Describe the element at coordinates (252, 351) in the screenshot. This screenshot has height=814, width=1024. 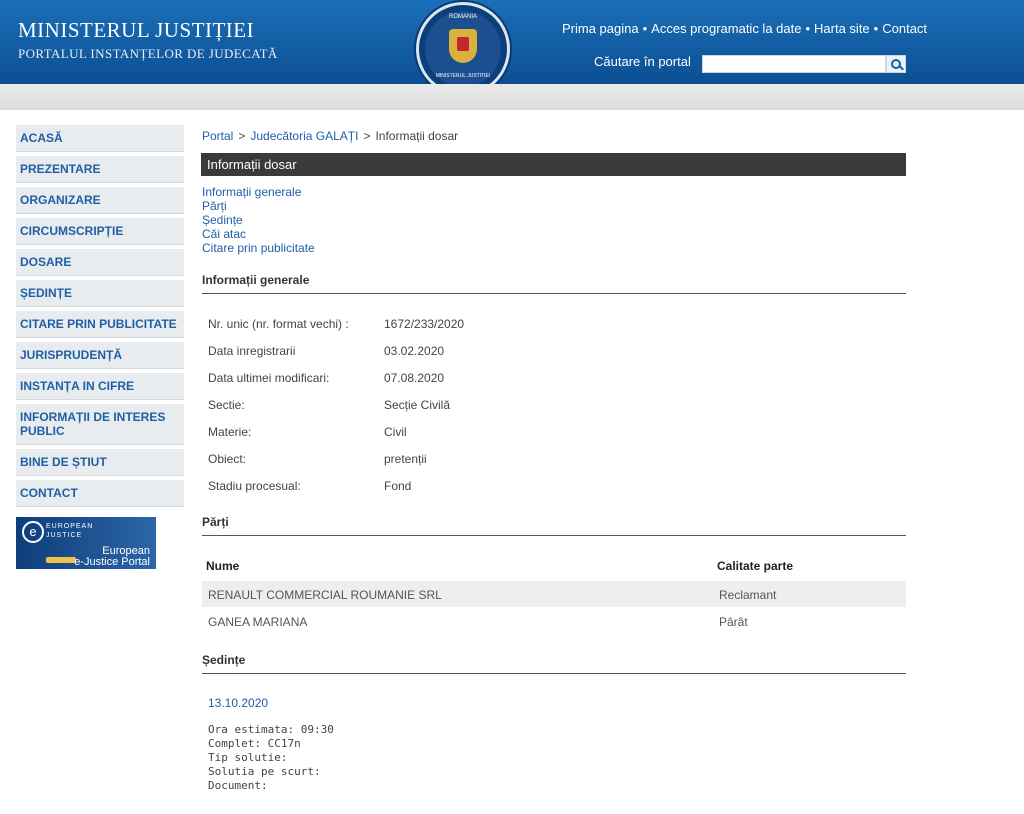
I see `info-label: Data inregistrarii` at that location.